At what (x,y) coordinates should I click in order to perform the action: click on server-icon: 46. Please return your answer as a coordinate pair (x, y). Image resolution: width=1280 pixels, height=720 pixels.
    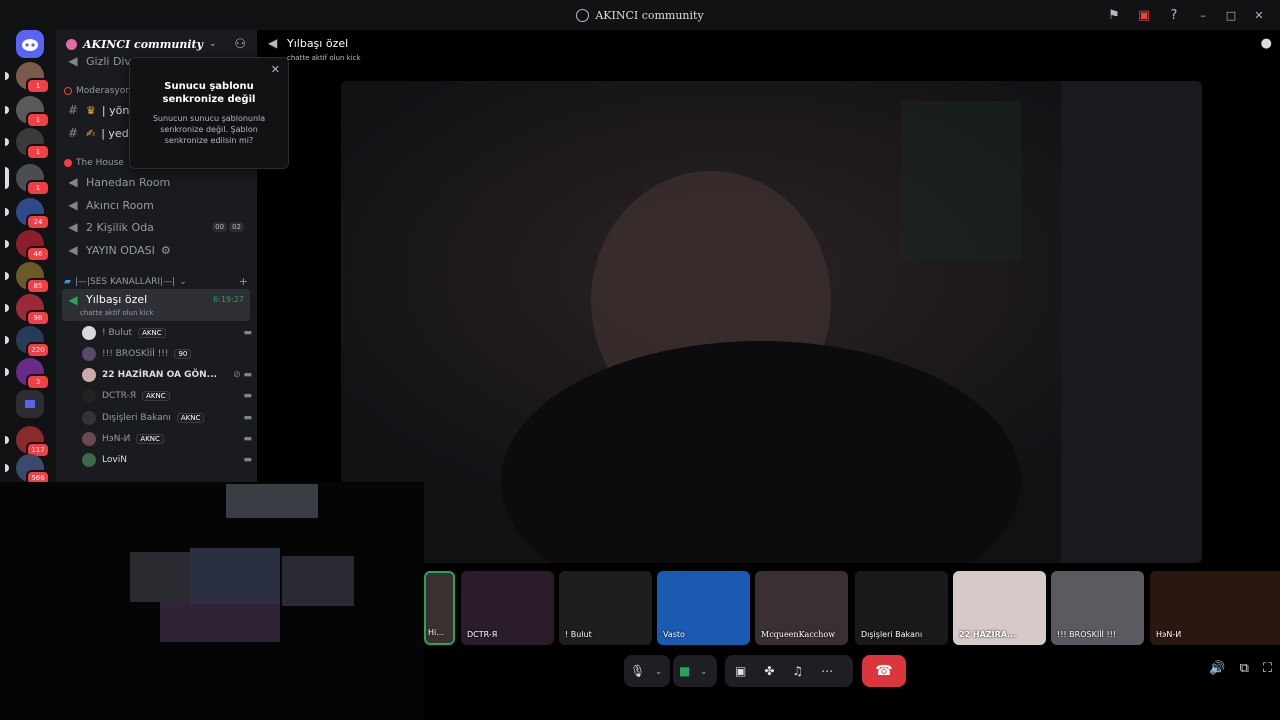
    Looking at the image, I should click on (27, 246).